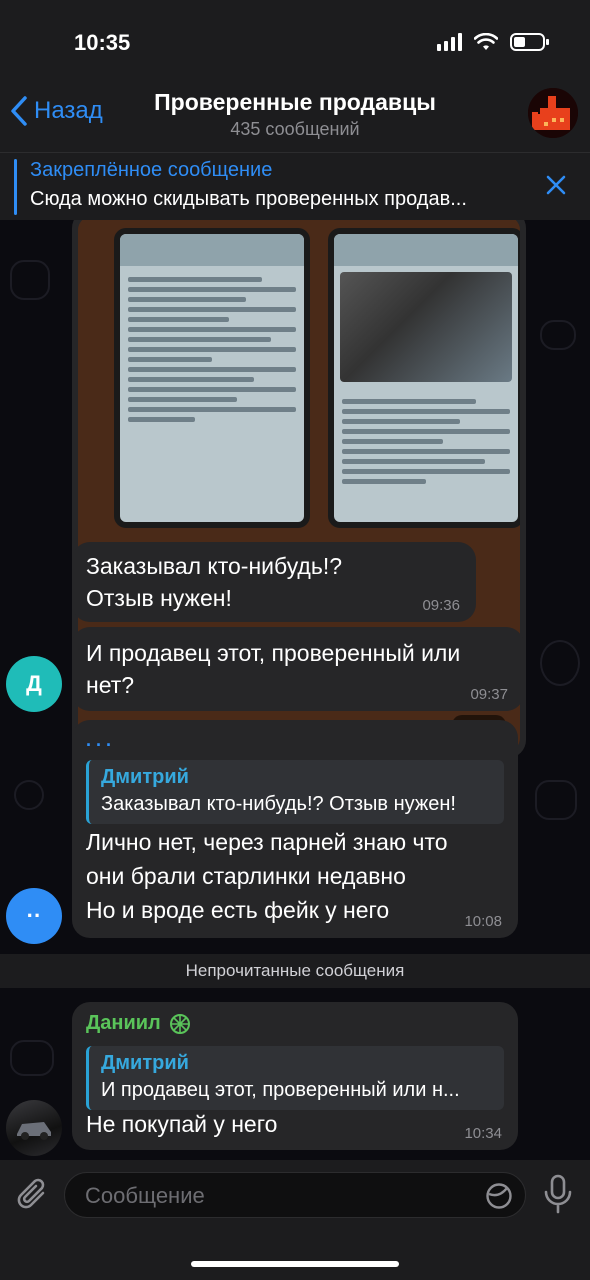 The width and height of the screenshot is (590, 1280). What do you see at coordinates (273, 669) in the screenshot?
I see `message-text: И продавец этот, проверенный или нет?` at bounding box center [273, 669].